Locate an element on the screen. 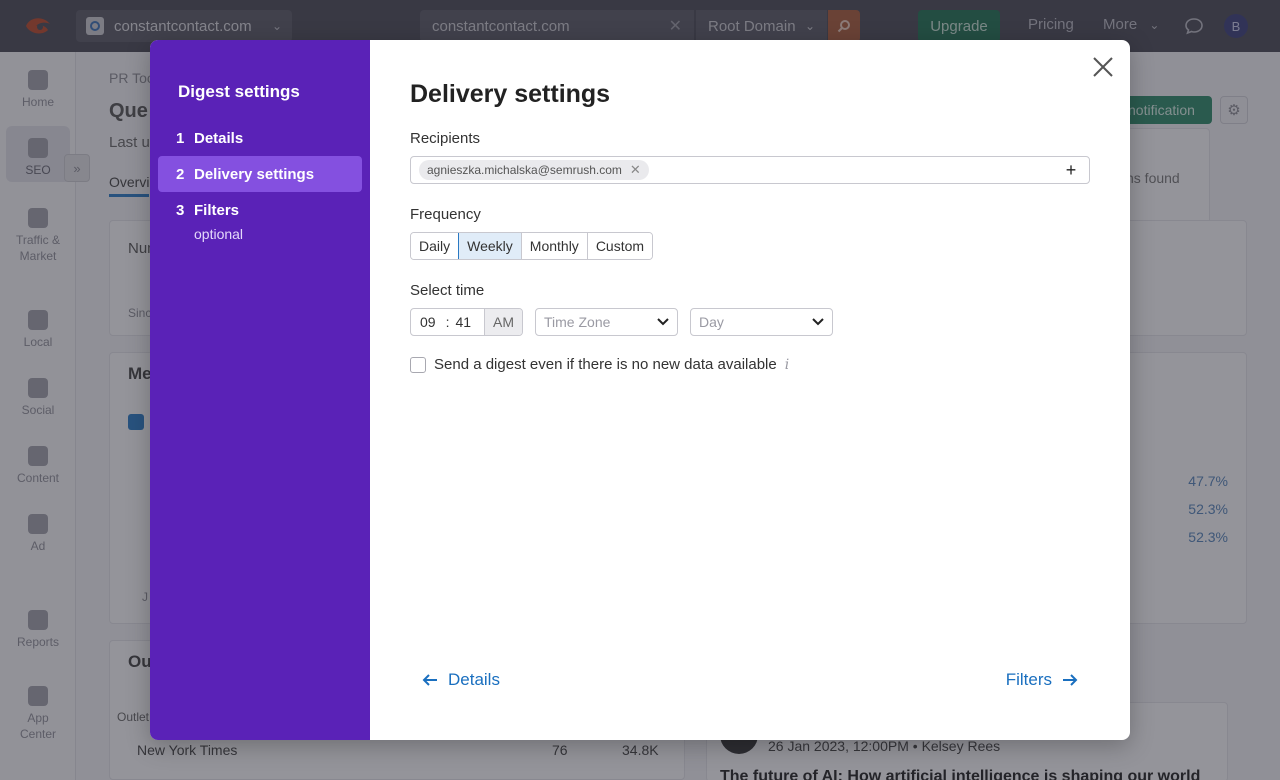 The height and width of the screenshot is (780, 1280). frequency-toggle-group: Daily Weekly Monthly Custom is located at coordinates (532, 246).